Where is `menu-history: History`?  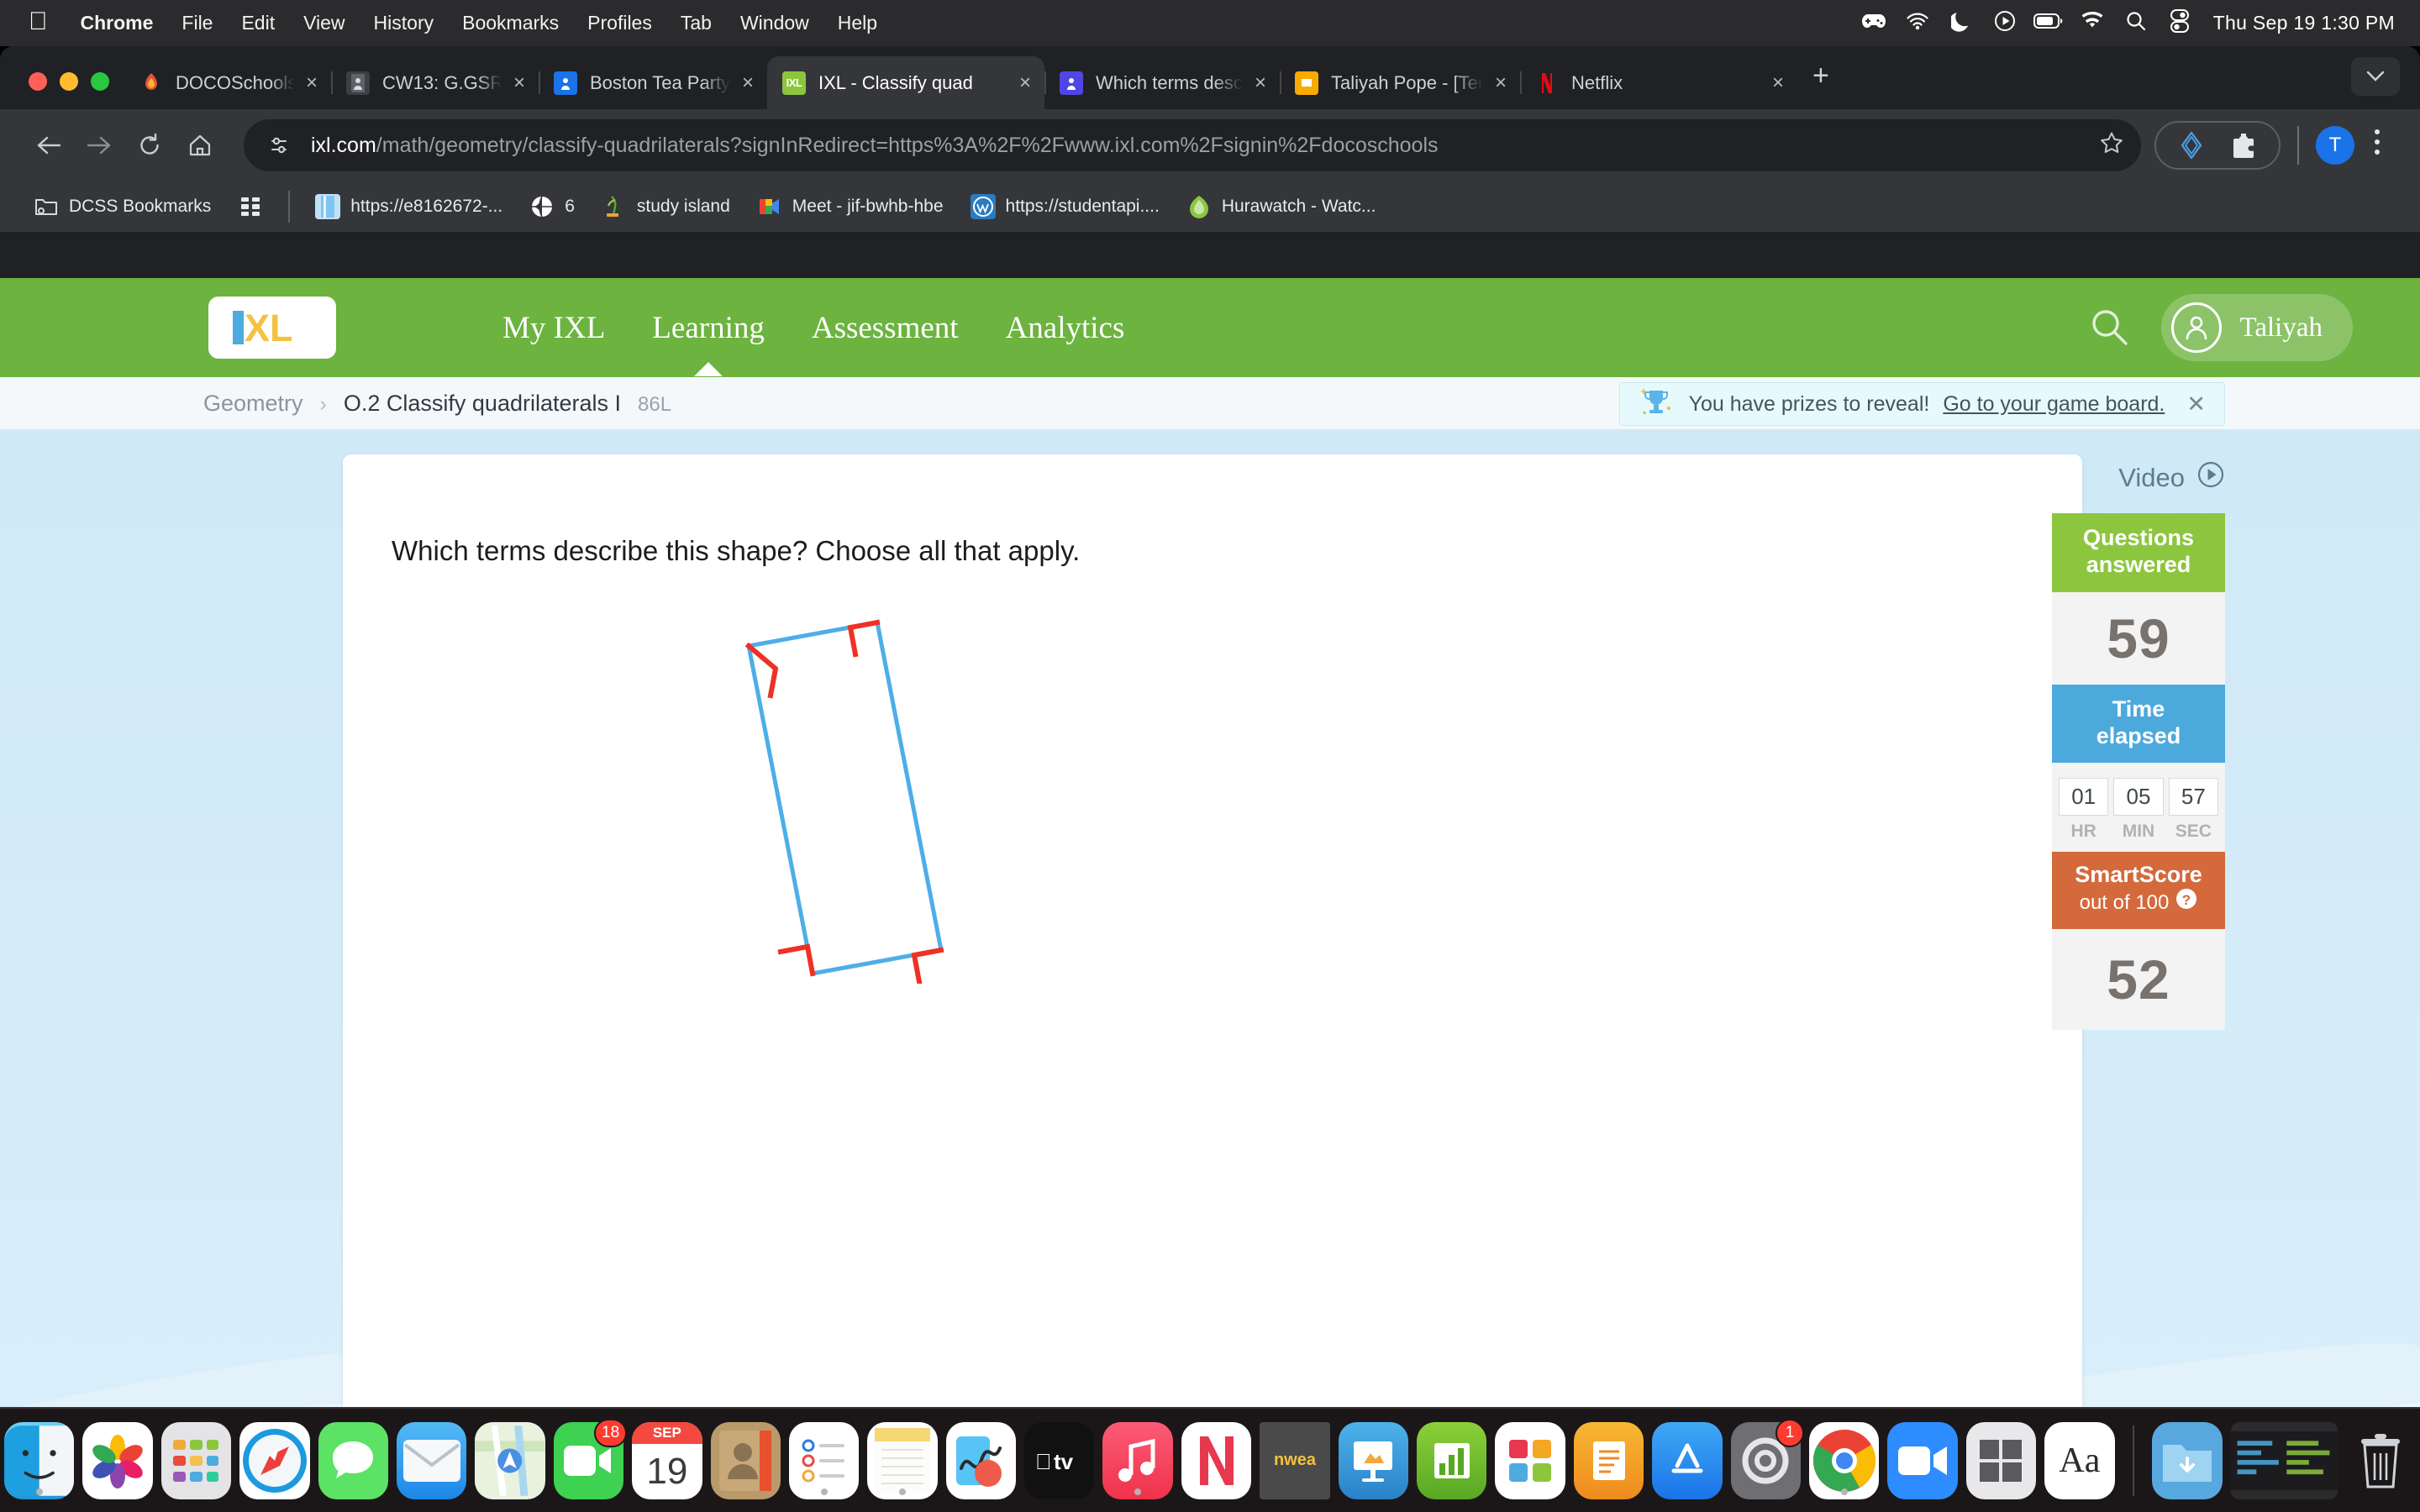
menu-history: History is located at coordinates (405, 23).